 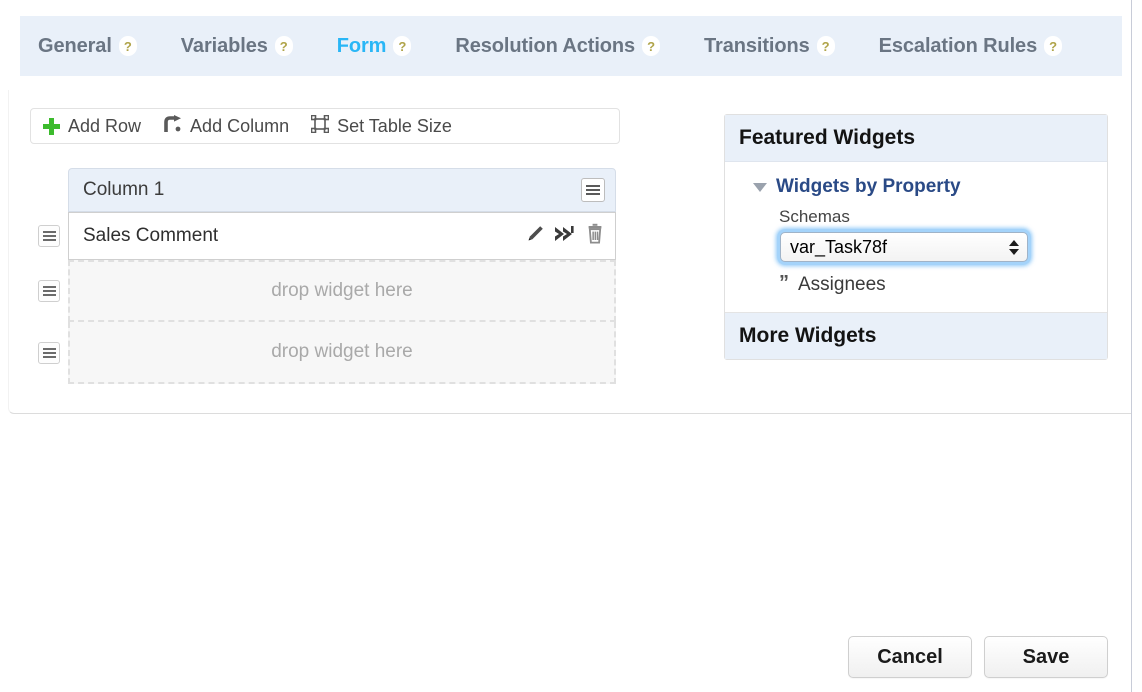 I want to click on add-column-icon, so click(x=172, y=126).